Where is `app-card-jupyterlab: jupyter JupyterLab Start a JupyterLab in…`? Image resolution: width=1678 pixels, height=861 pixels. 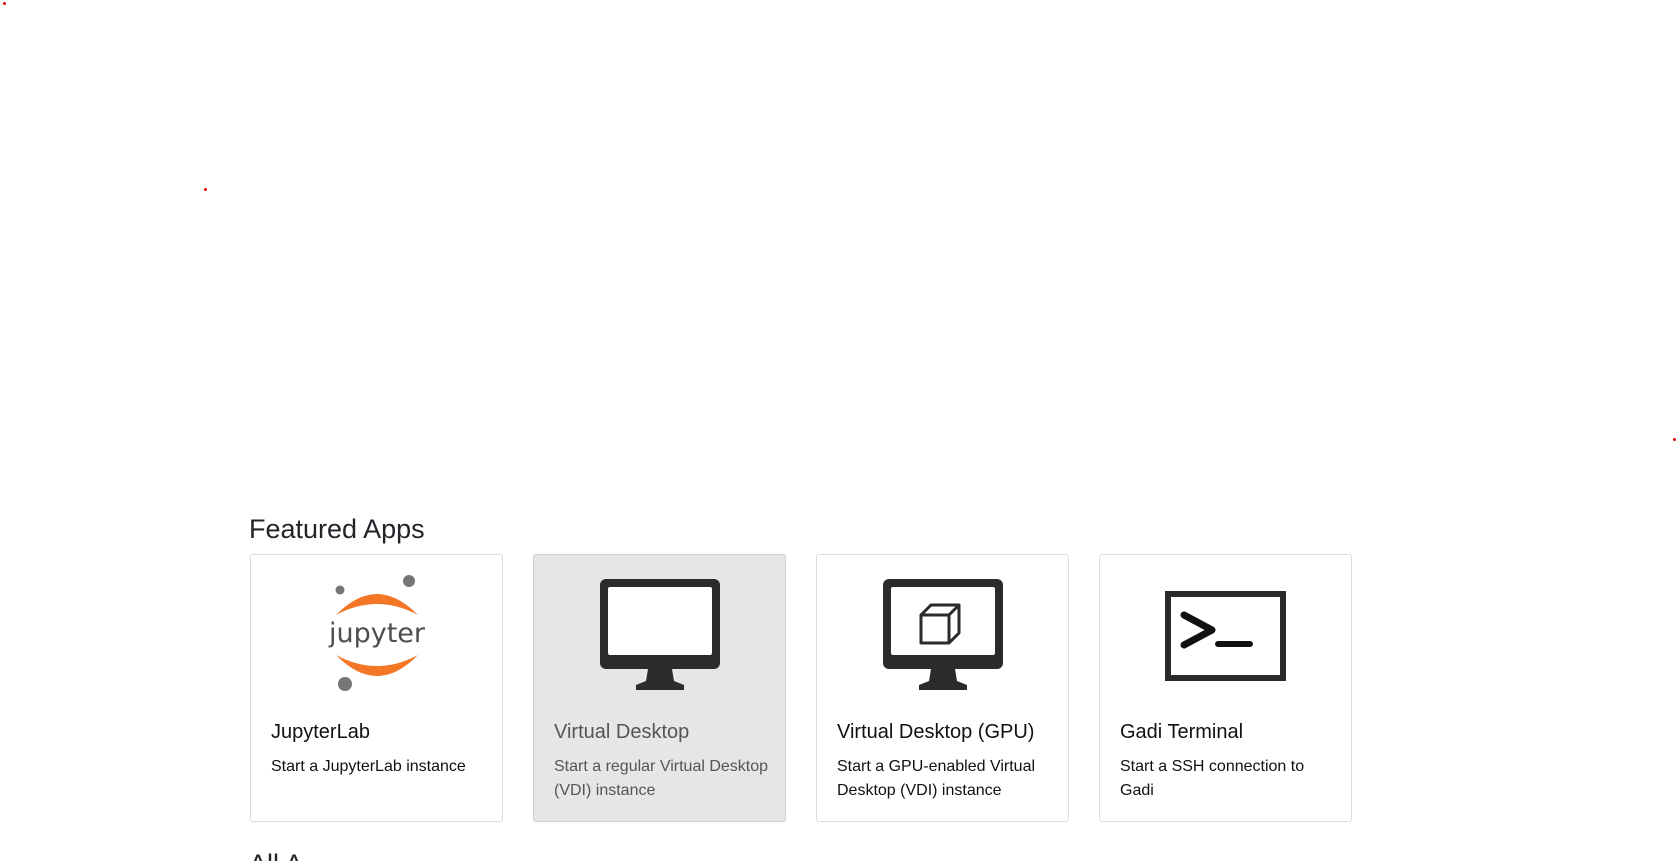 app-card-jupyterlab: jupyter JupyterLab Start a JupyterLab in… is located at coordinates (376, 688).